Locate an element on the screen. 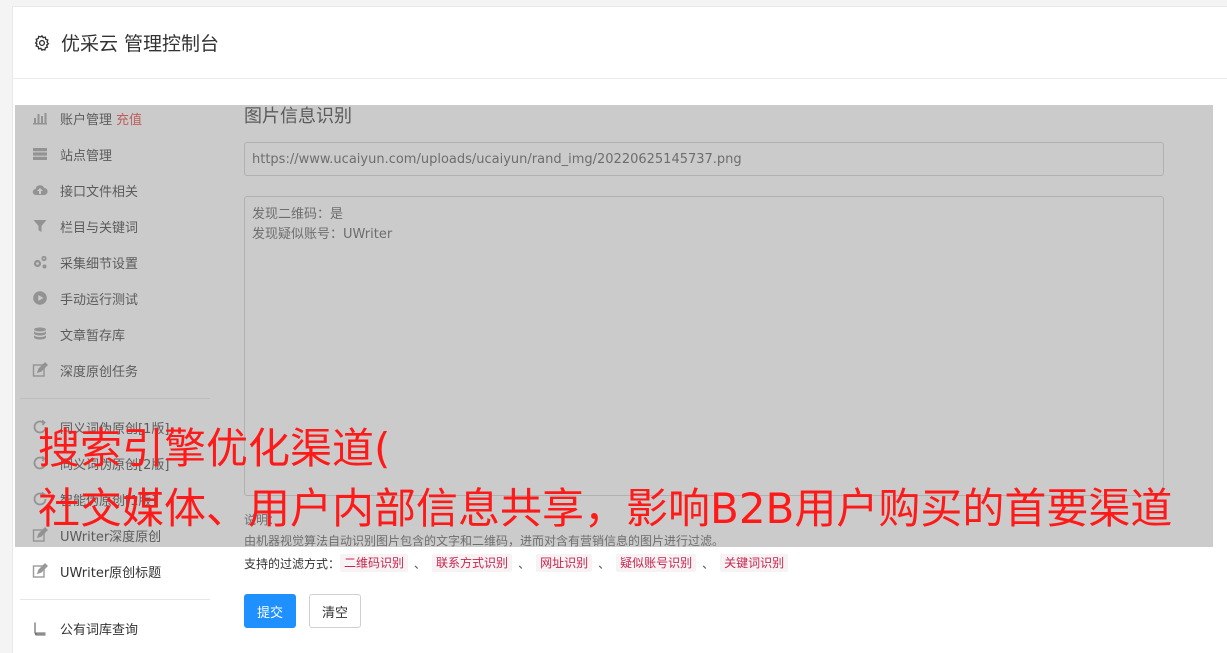 The height and width of the screenshot is (653, 1227). filter-tag: 二维码识别 is located at coordinates (374, 563).